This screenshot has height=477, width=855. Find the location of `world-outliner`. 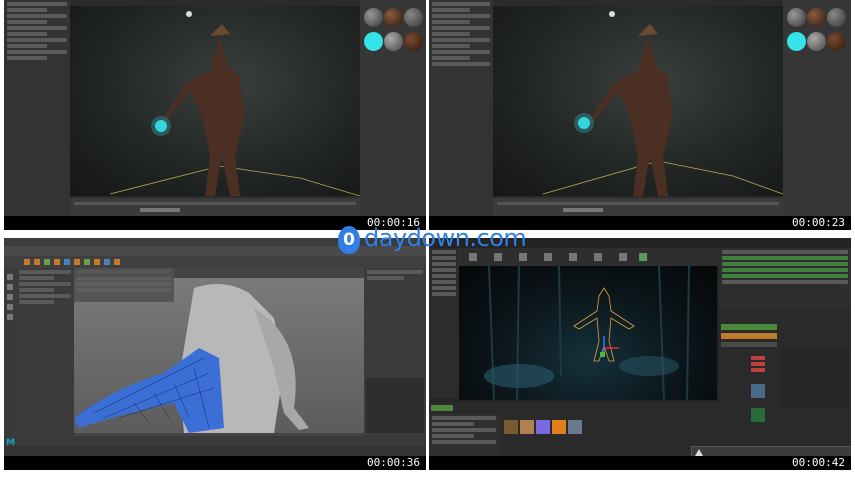

world-outliner is located at coordinates (785, 278).